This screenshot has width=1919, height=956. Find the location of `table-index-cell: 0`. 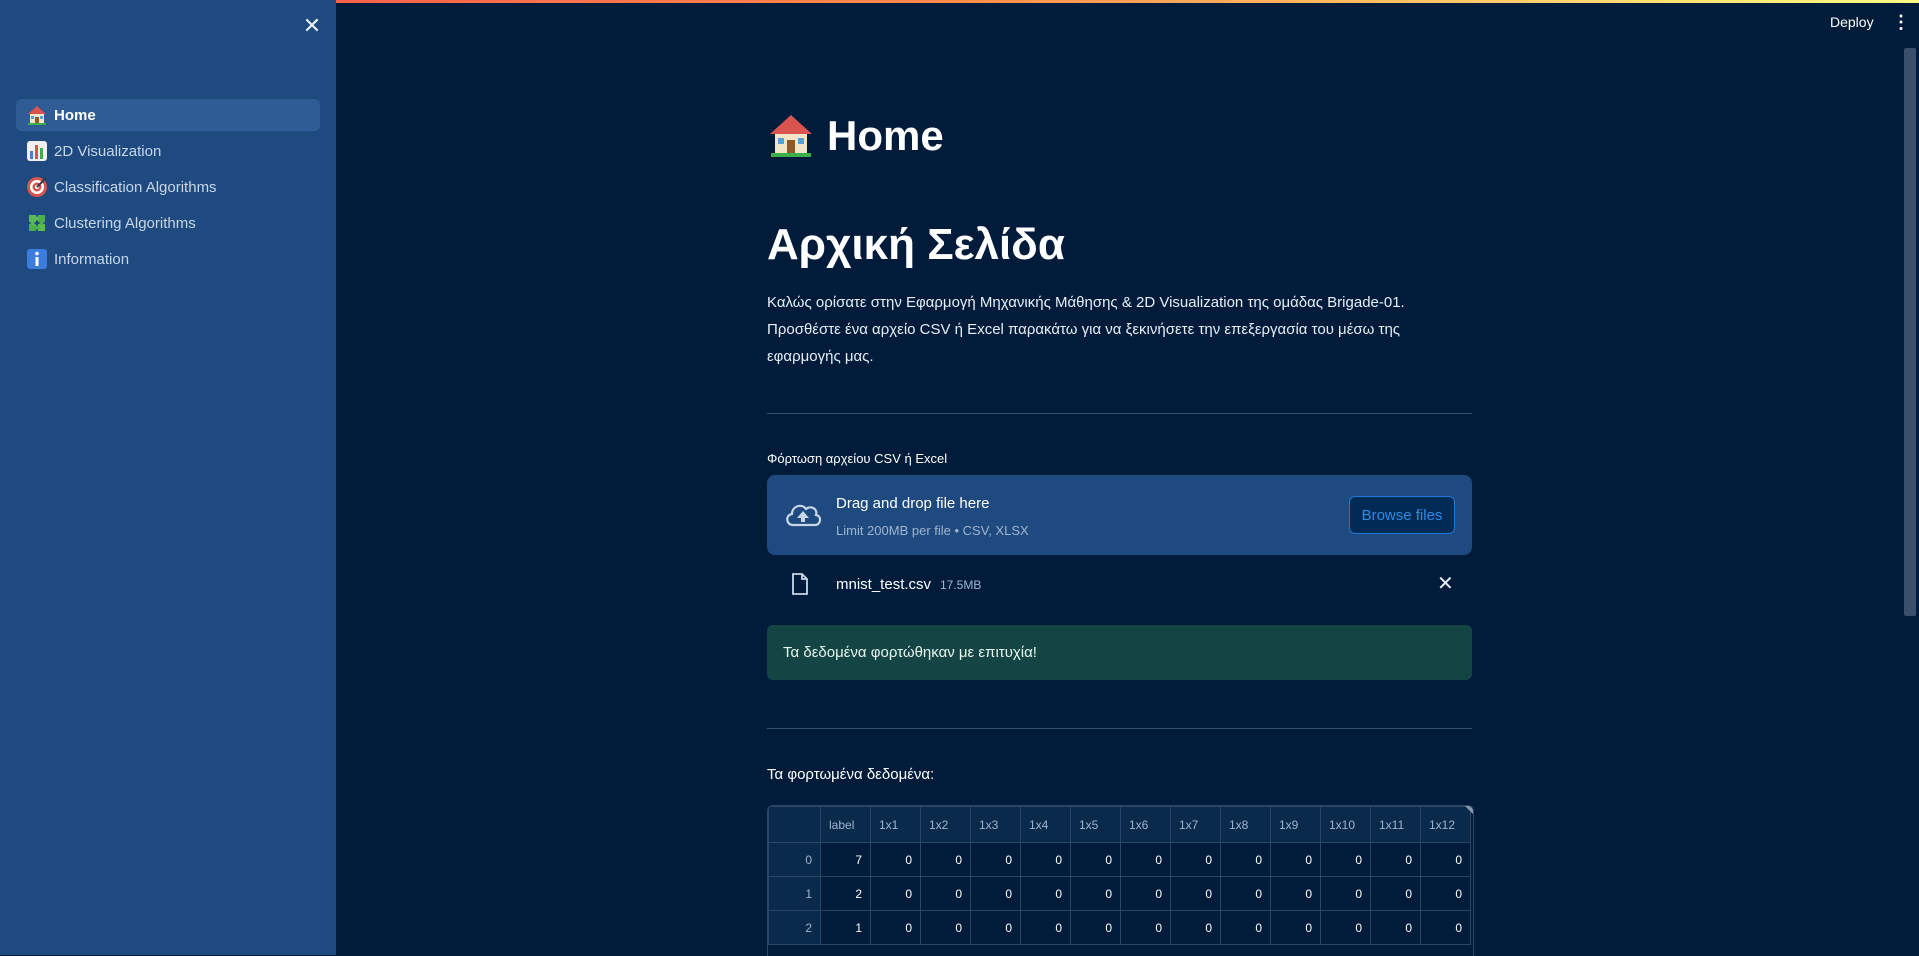

table-index-cell: 0 is located at coordinates (794, 859).